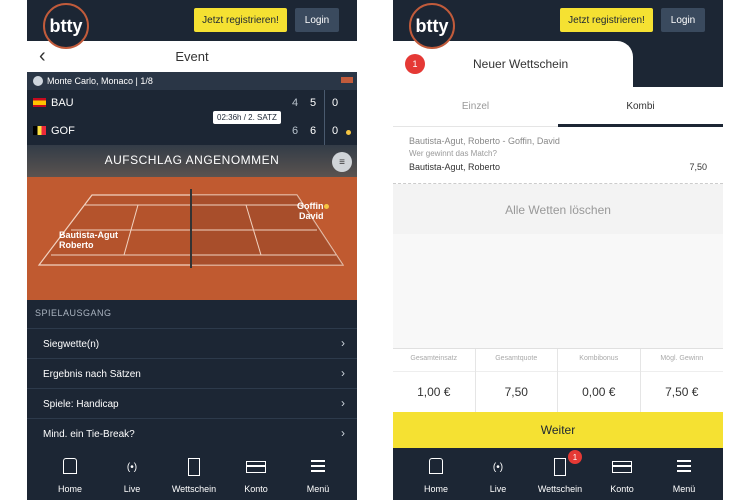 The image size is (750, 500). What do you see at coordinates (295, 131) in the screenshot?
I see `set-score: 6` at bounding box center [295, 131].